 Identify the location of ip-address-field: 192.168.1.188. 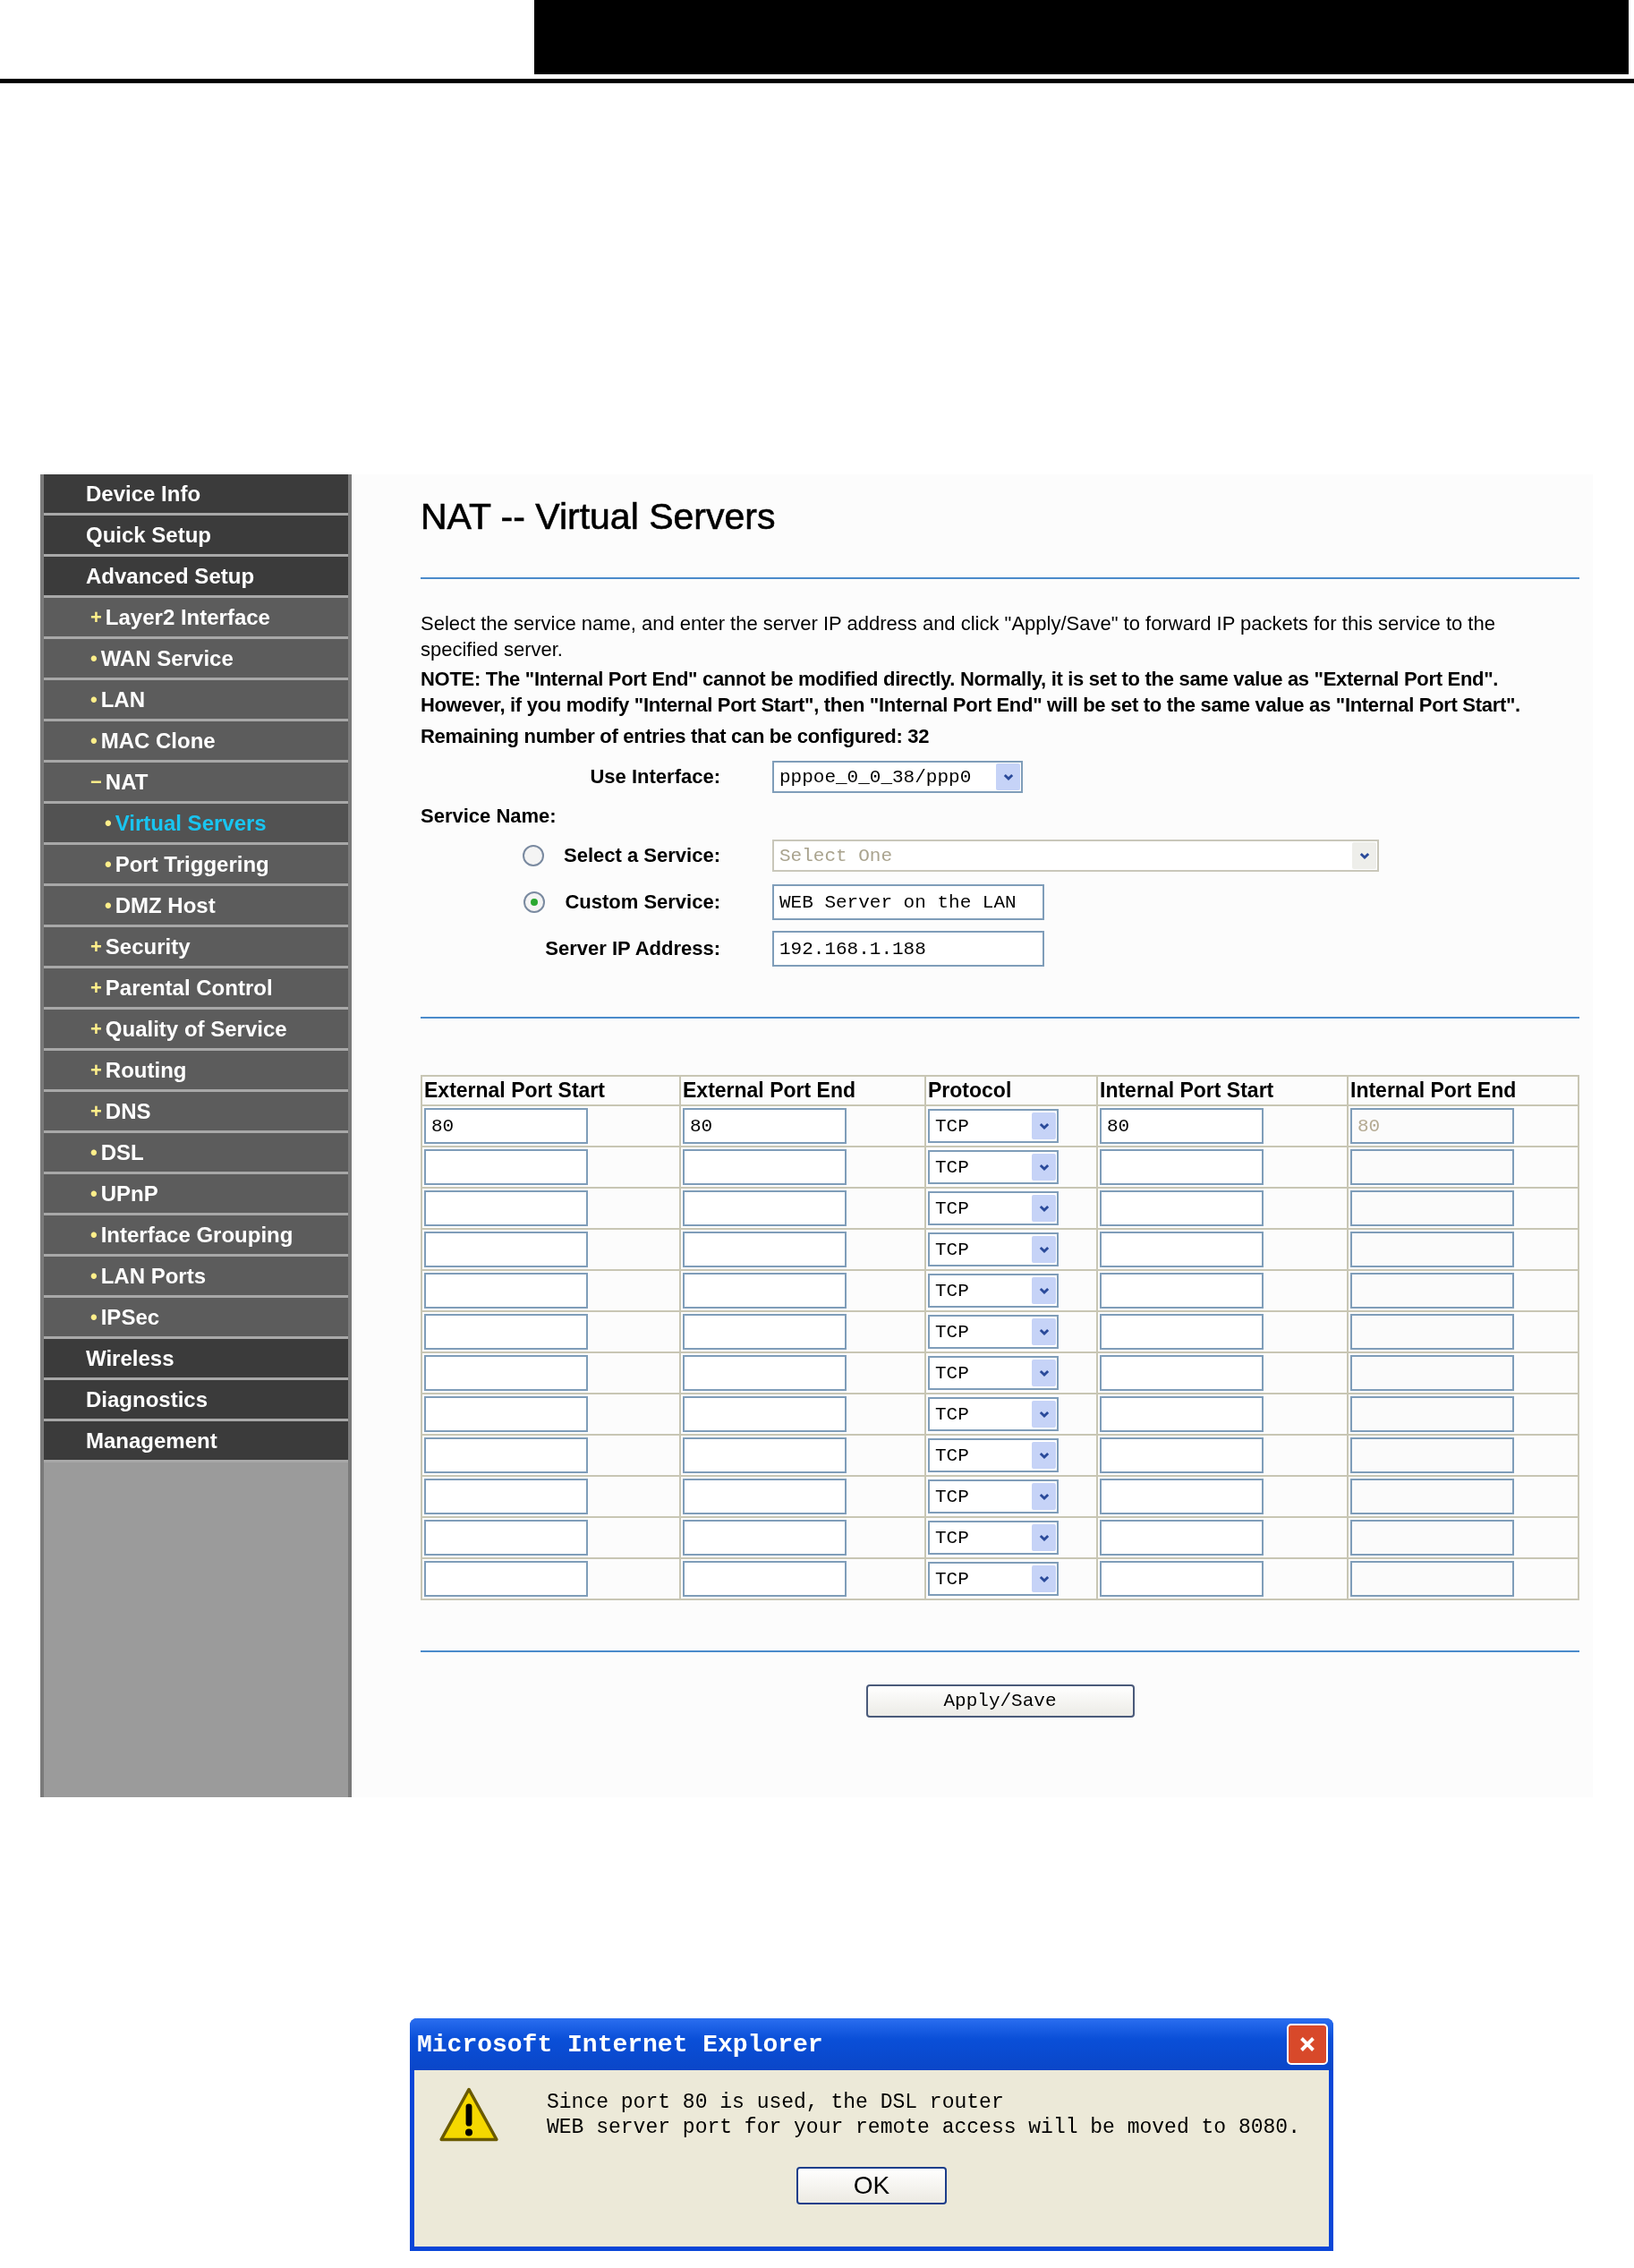
(908, 949).